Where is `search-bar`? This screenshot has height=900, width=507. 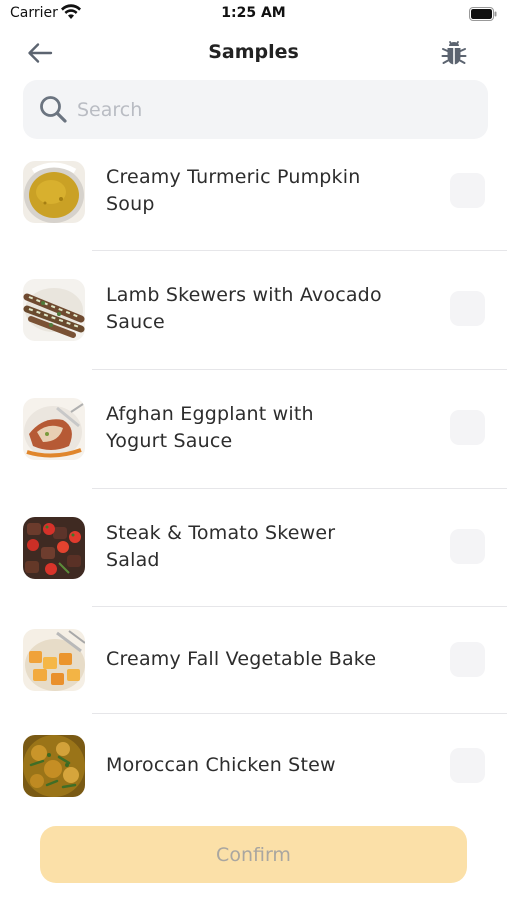 search-bar is located at coordinates (255, 109).